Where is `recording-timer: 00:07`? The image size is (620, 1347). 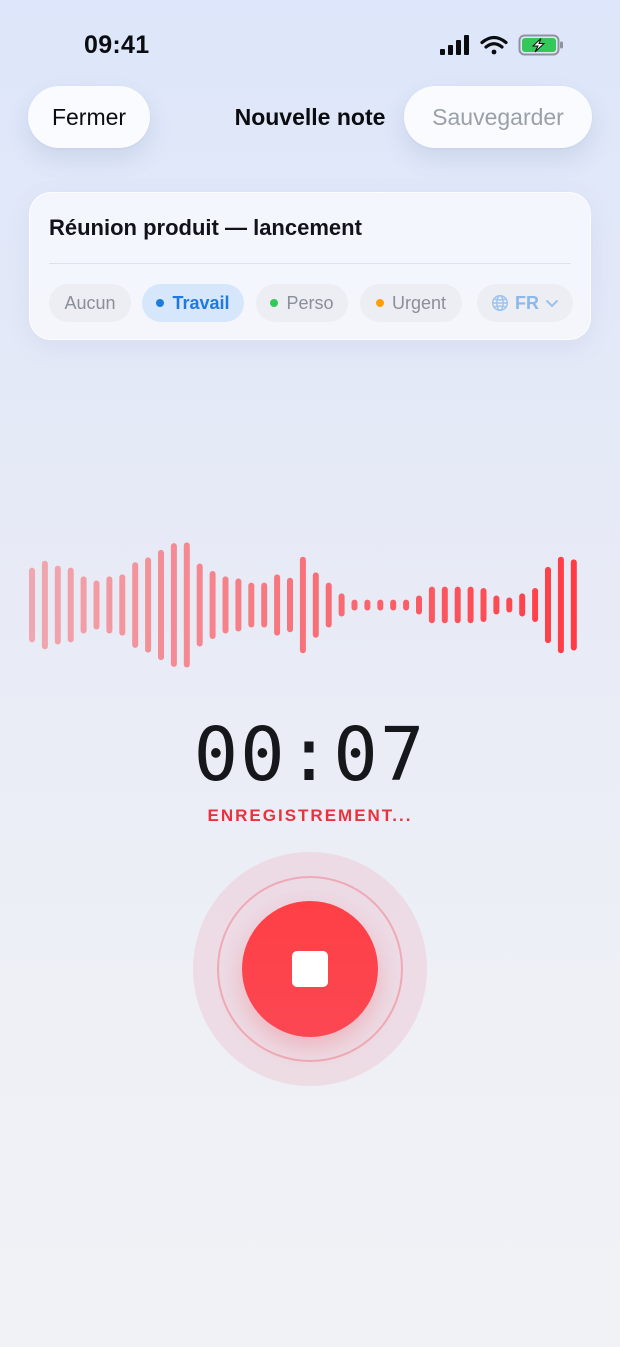 recording-timer: 00:07 is located at coordinates (310, 755).